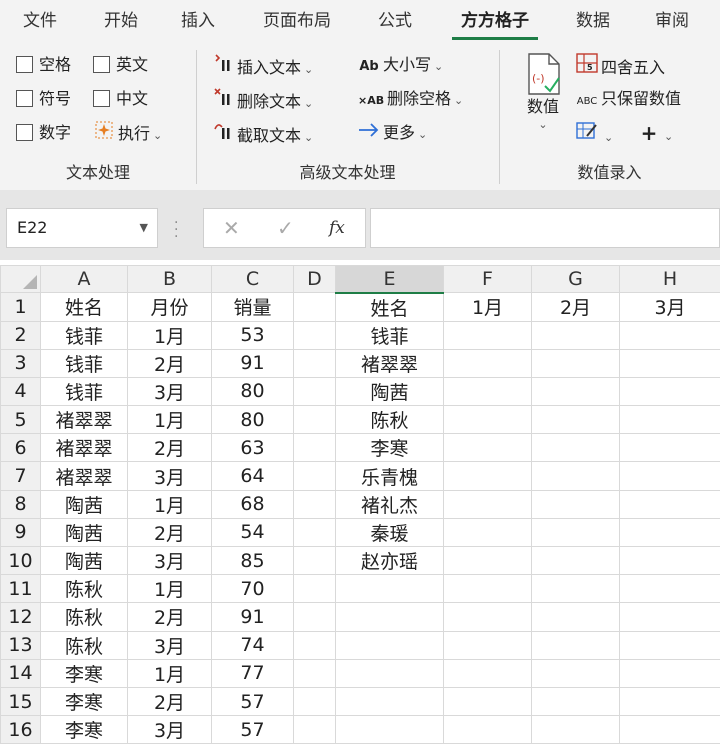 The image size is (720, 747). I want to click on cell-b11: 1月, so click(169, 589).